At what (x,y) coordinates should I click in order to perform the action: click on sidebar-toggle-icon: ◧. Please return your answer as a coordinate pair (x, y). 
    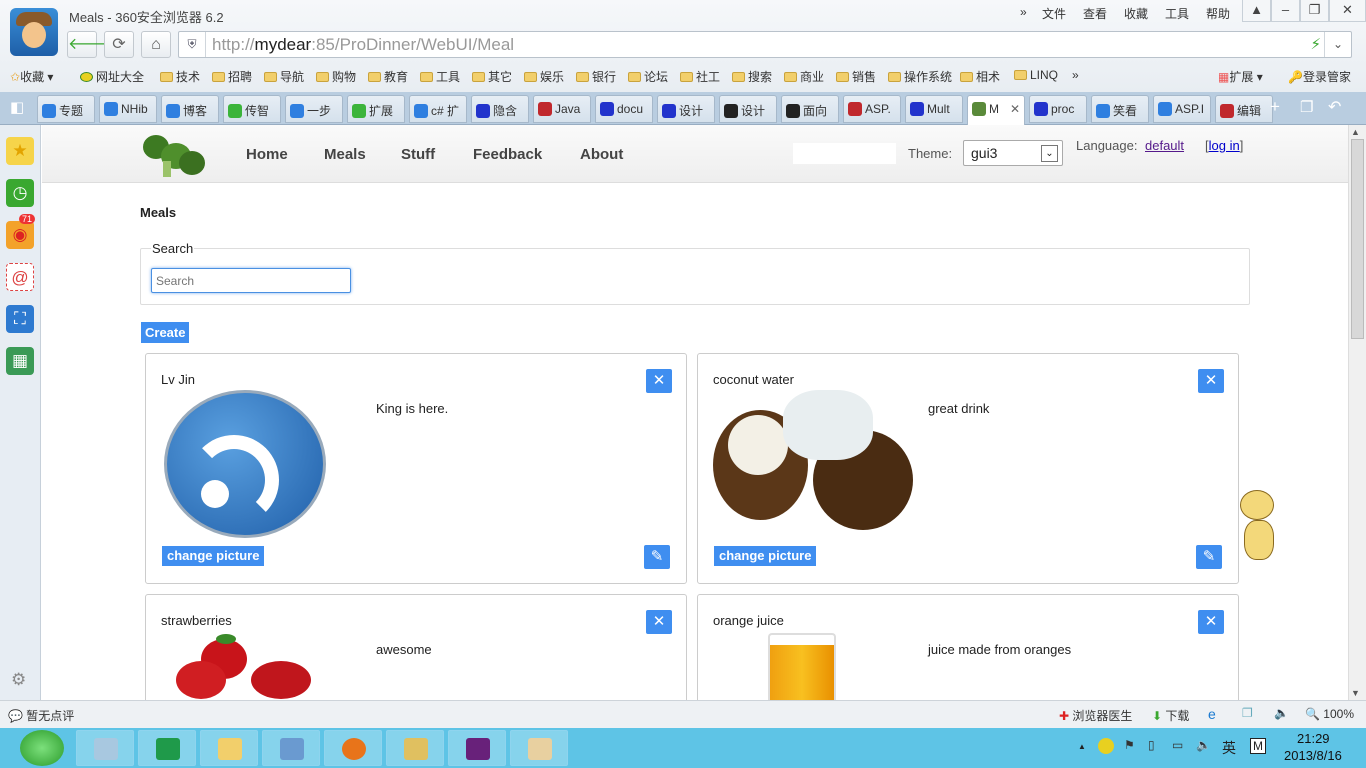
    Looking at the image, I should click on (17, 107).